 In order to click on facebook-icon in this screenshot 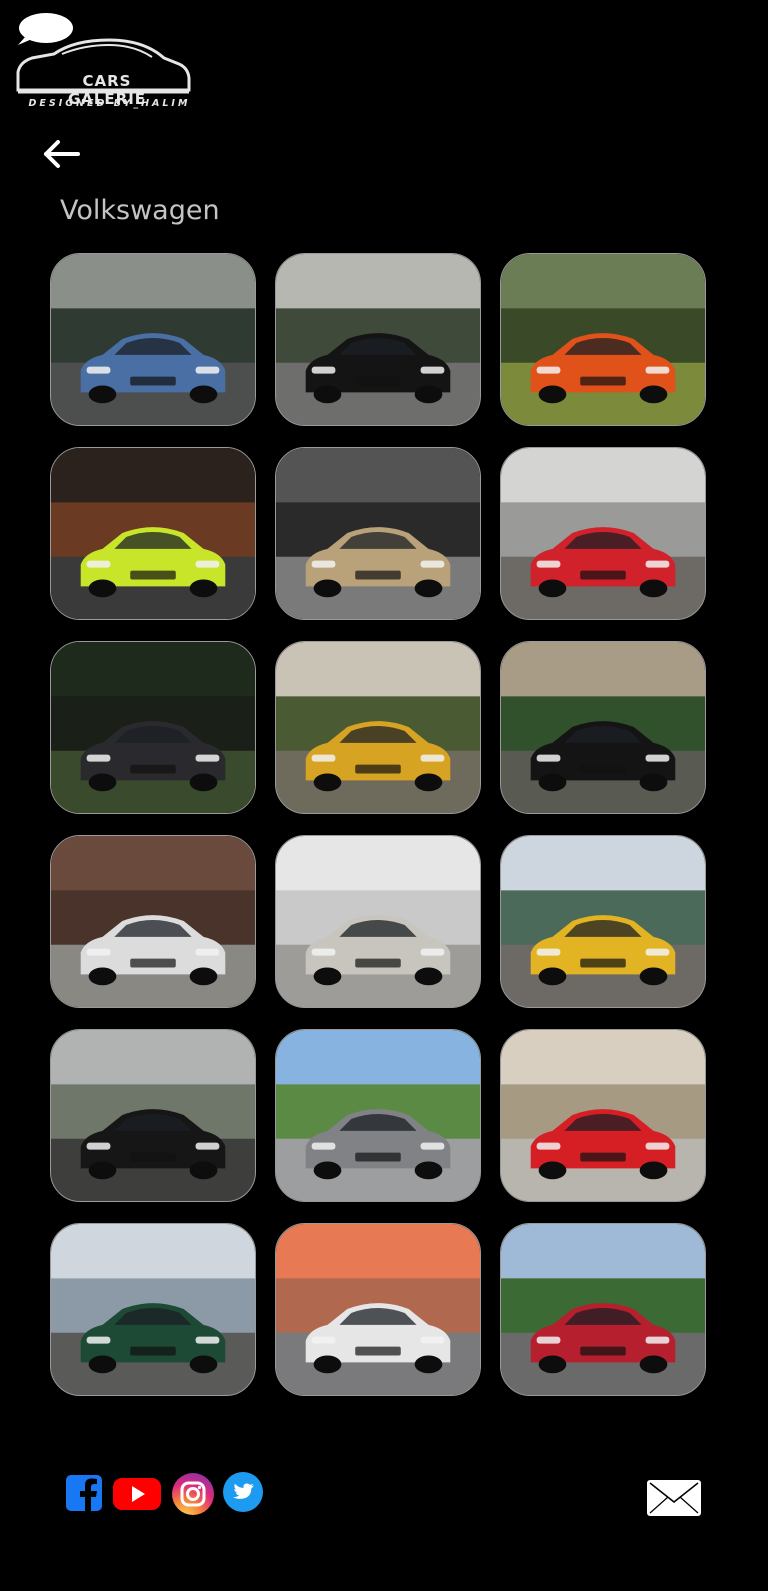, I will do `click(84, 1493)`.